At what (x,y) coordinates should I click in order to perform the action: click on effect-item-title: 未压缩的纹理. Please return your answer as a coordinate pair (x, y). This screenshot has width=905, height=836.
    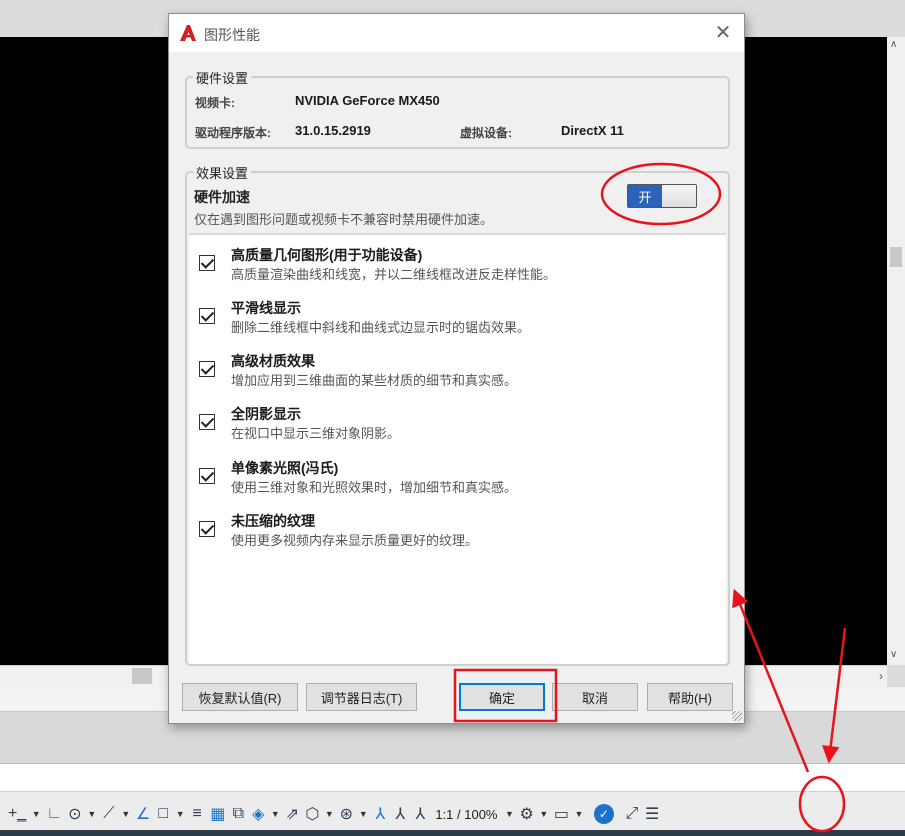
    Looking at the image, I should click on (273, 521).